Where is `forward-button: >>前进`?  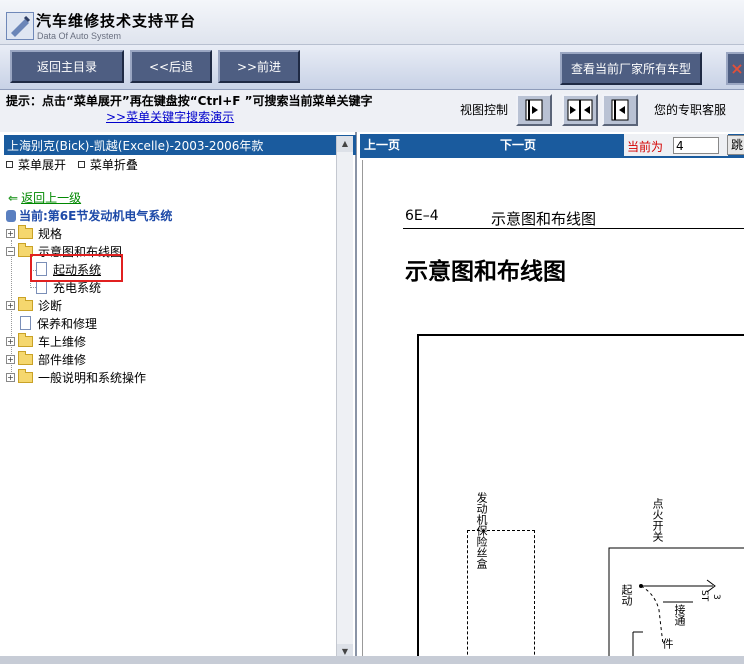 forward-button: >>前进 is located at coordinates (259, 66).